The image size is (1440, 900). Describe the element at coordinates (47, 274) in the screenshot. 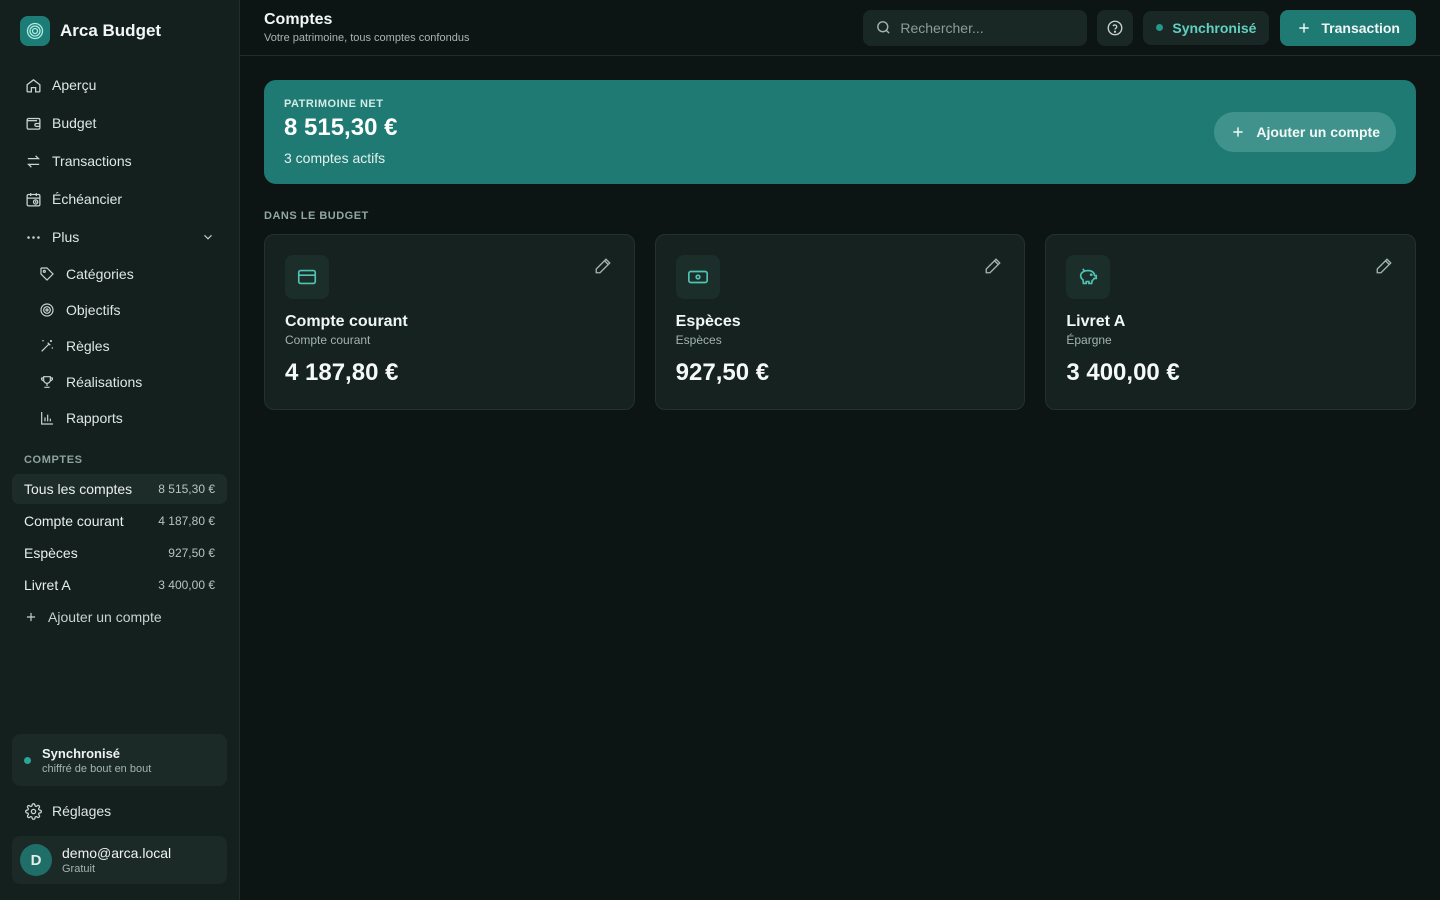

I see `tag-icon` at that location.